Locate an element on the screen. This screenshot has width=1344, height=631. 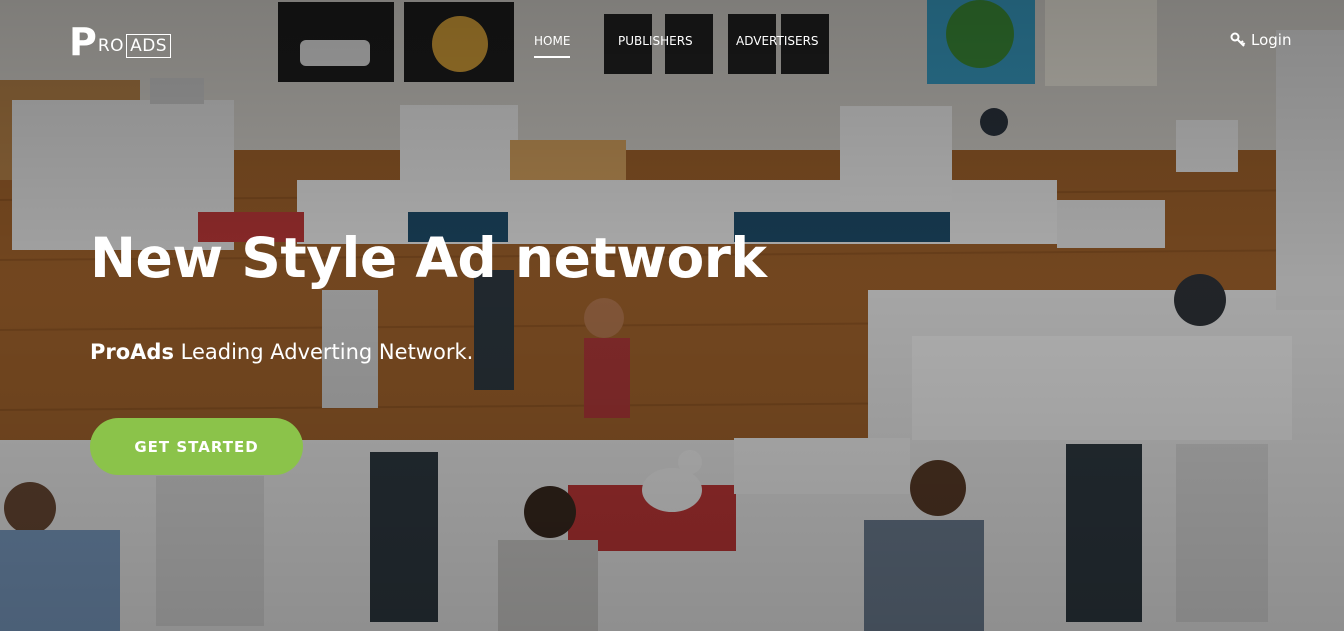
hero-subheadline: ProAds Leading Adverting Network. is located at coordinates (281, 352).